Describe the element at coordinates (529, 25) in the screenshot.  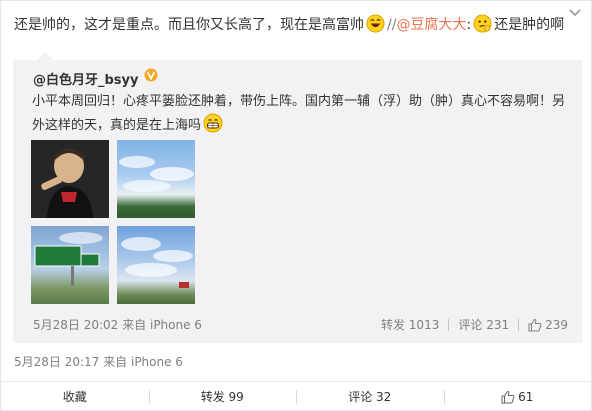
I see `post-text-part-2: 还是肿的啊` at that location.